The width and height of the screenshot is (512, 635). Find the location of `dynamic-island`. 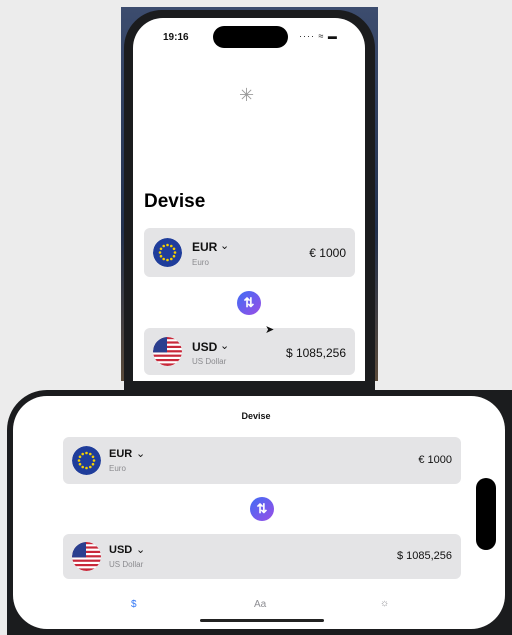

dynamic-island is located at coordinates (250, 37).